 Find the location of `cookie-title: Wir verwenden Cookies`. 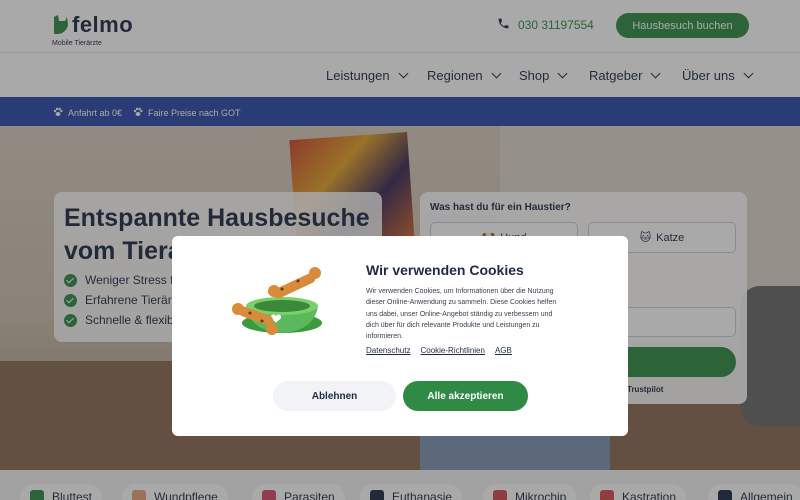

cookie-title: Wir verwenden Cookies is located at coordinates (445, 270).